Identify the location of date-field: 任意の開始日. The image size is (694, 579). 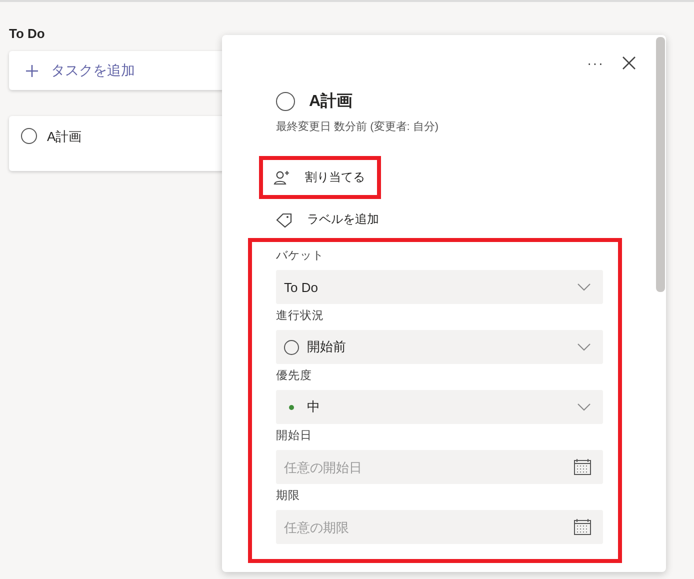
(439, 467).